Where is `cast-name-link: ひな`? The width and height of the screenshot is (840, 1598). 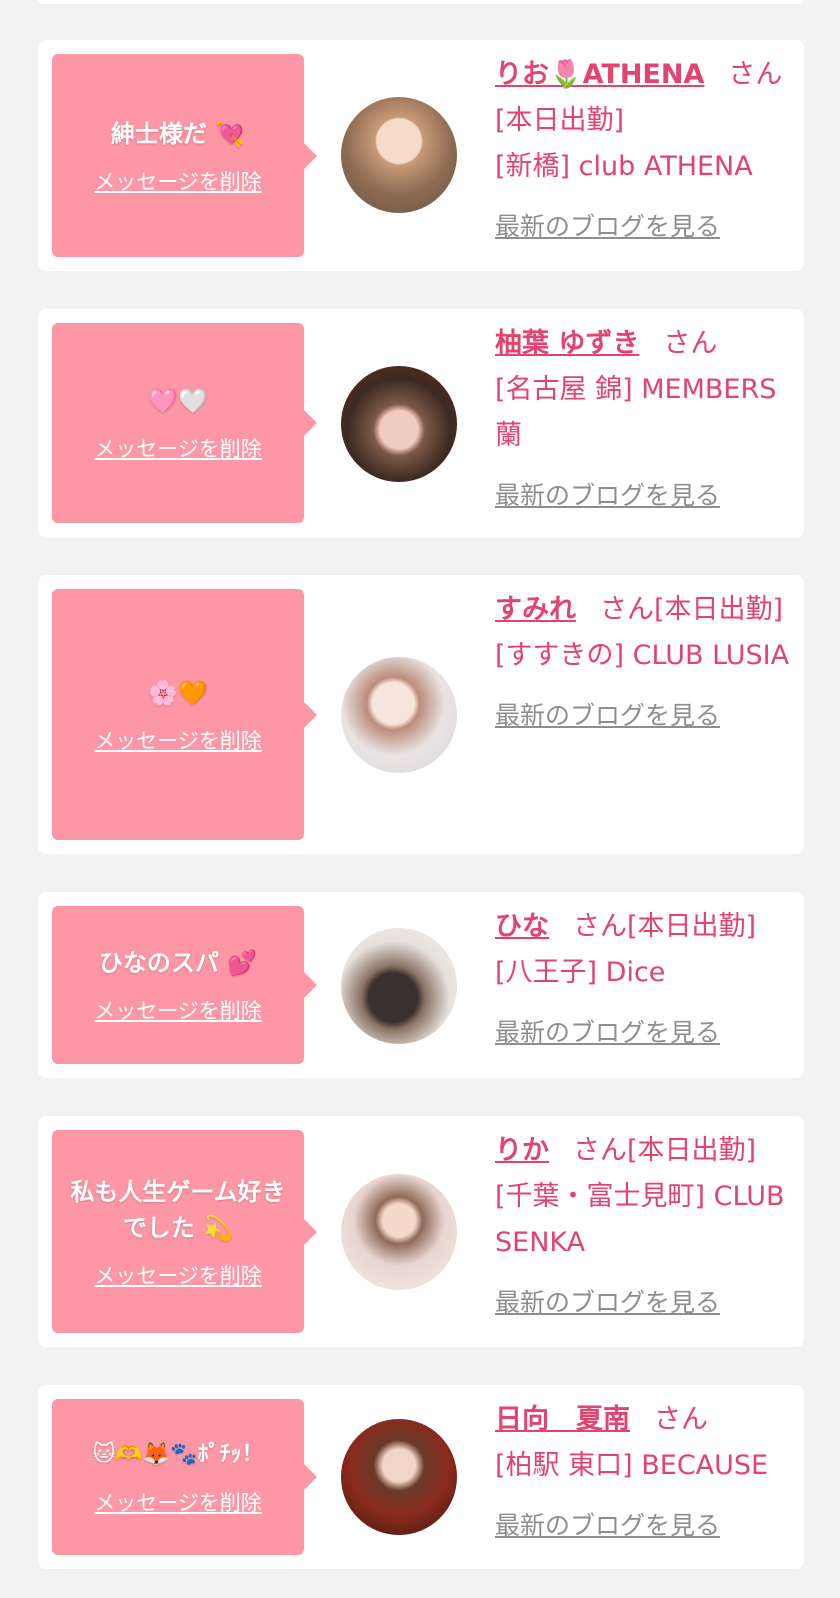 cast-name-link: ひな is located at coordinates (522, 926).